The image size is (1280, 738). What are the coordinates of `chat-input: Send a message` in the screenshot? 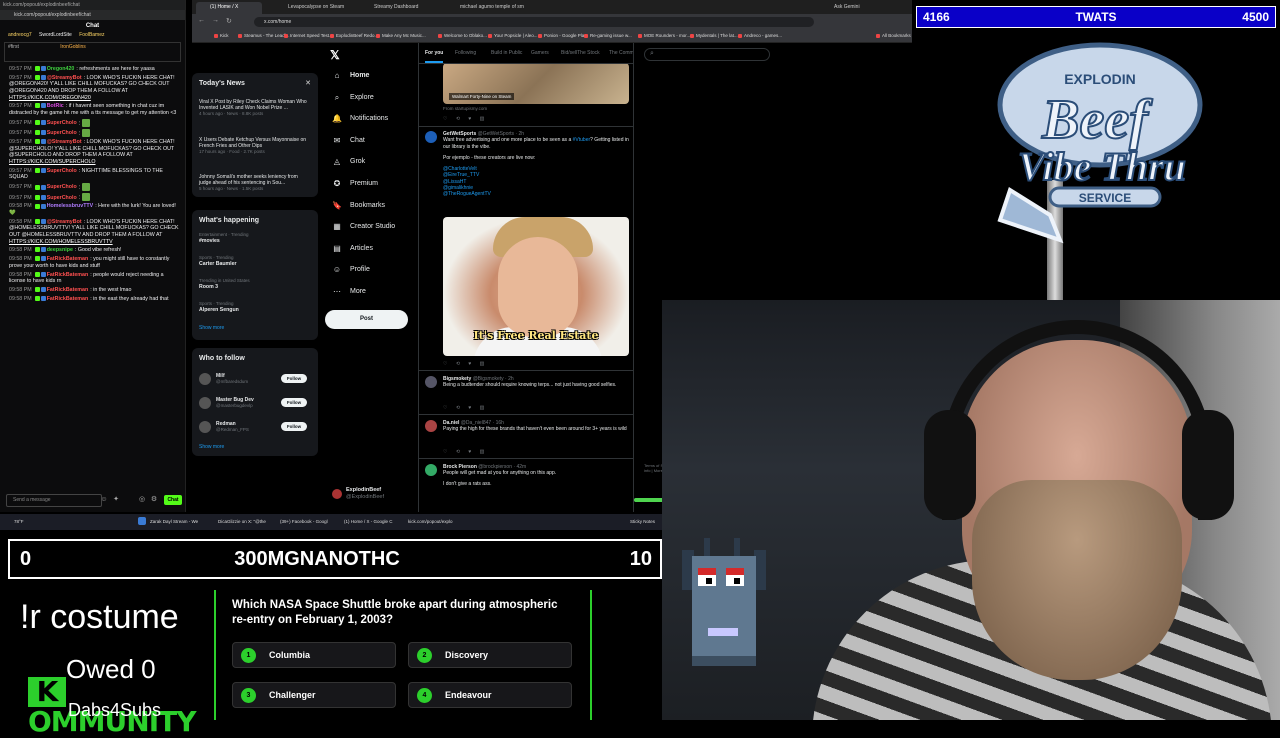 It's located at (54, 500).